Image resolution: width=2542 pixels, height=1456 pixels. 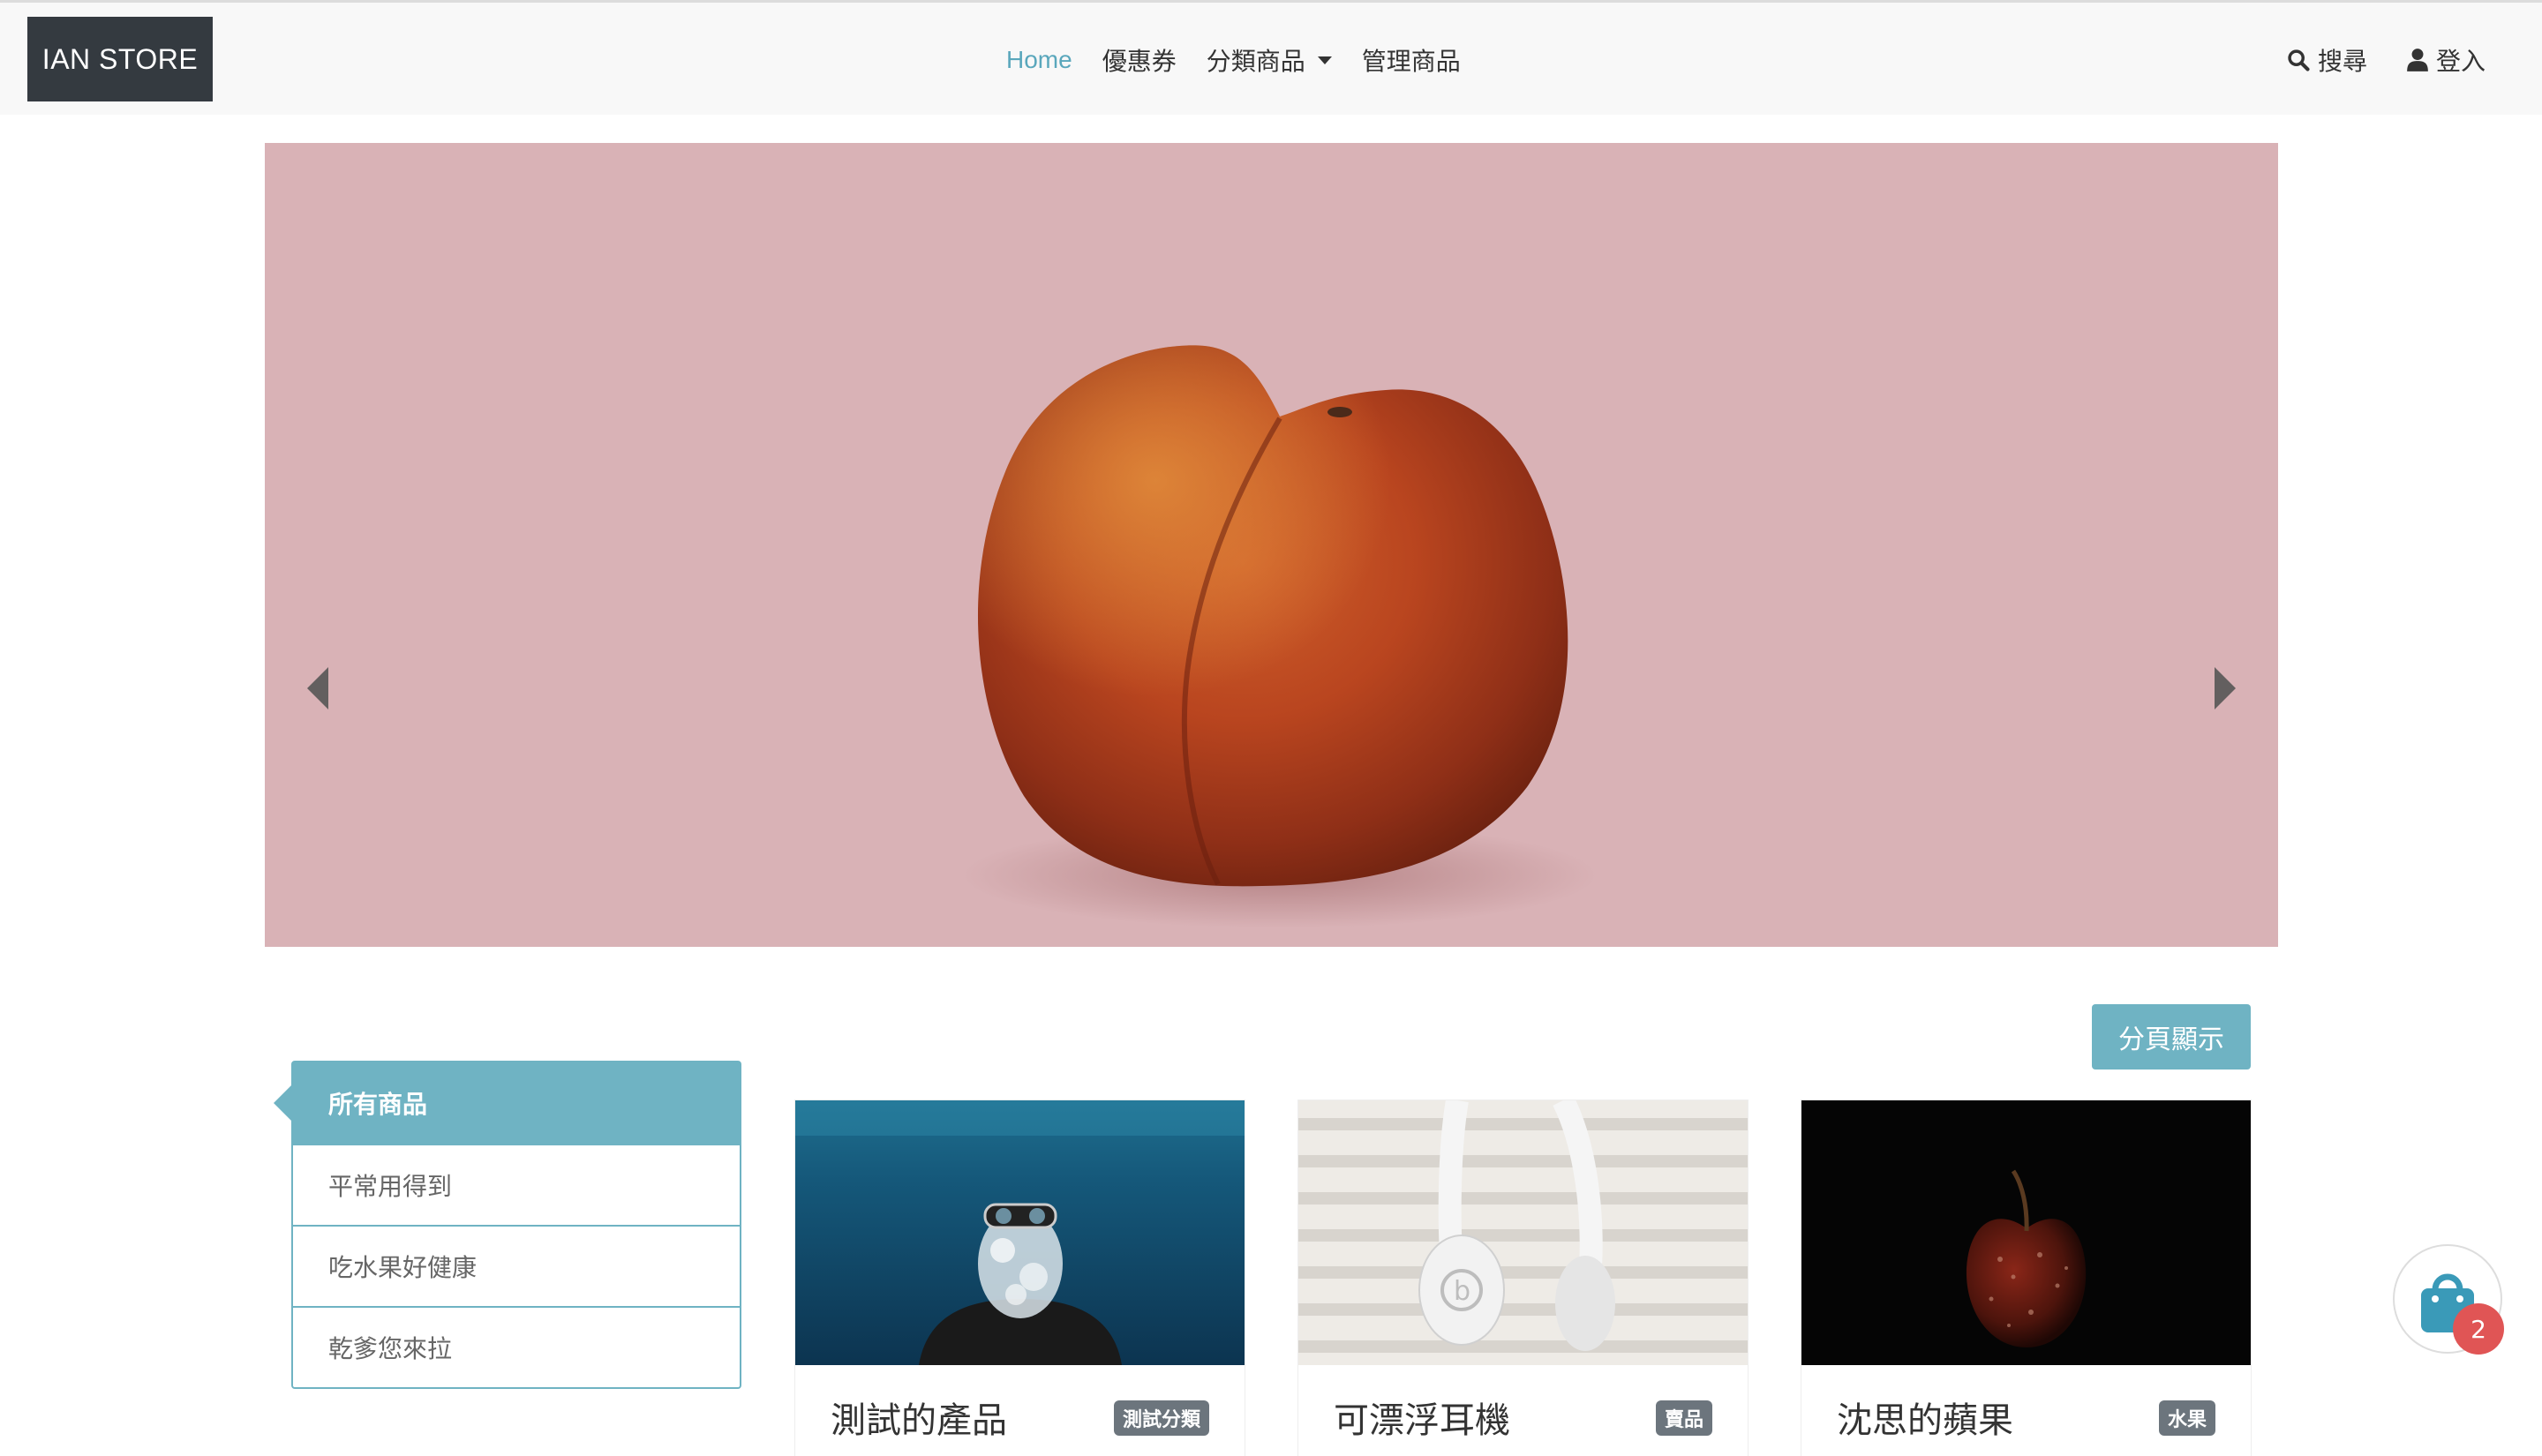 I want to click on search-label: 搜尋, so click(x=2342, y=61).